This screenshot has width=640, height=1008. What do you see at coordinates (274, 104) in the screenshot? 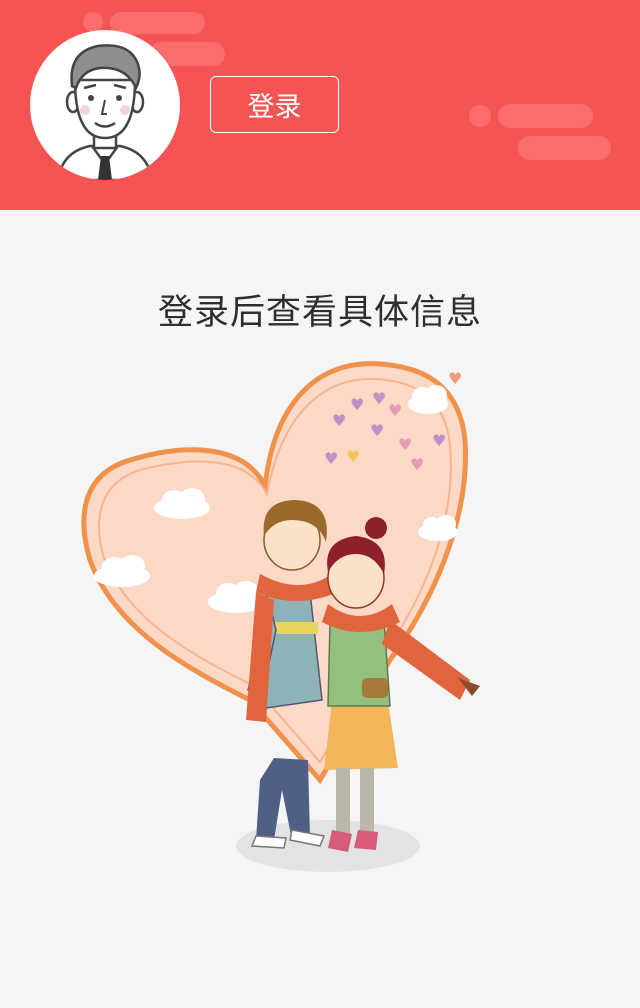
I see `login-button: 登录` at bounding box center [274, 104].